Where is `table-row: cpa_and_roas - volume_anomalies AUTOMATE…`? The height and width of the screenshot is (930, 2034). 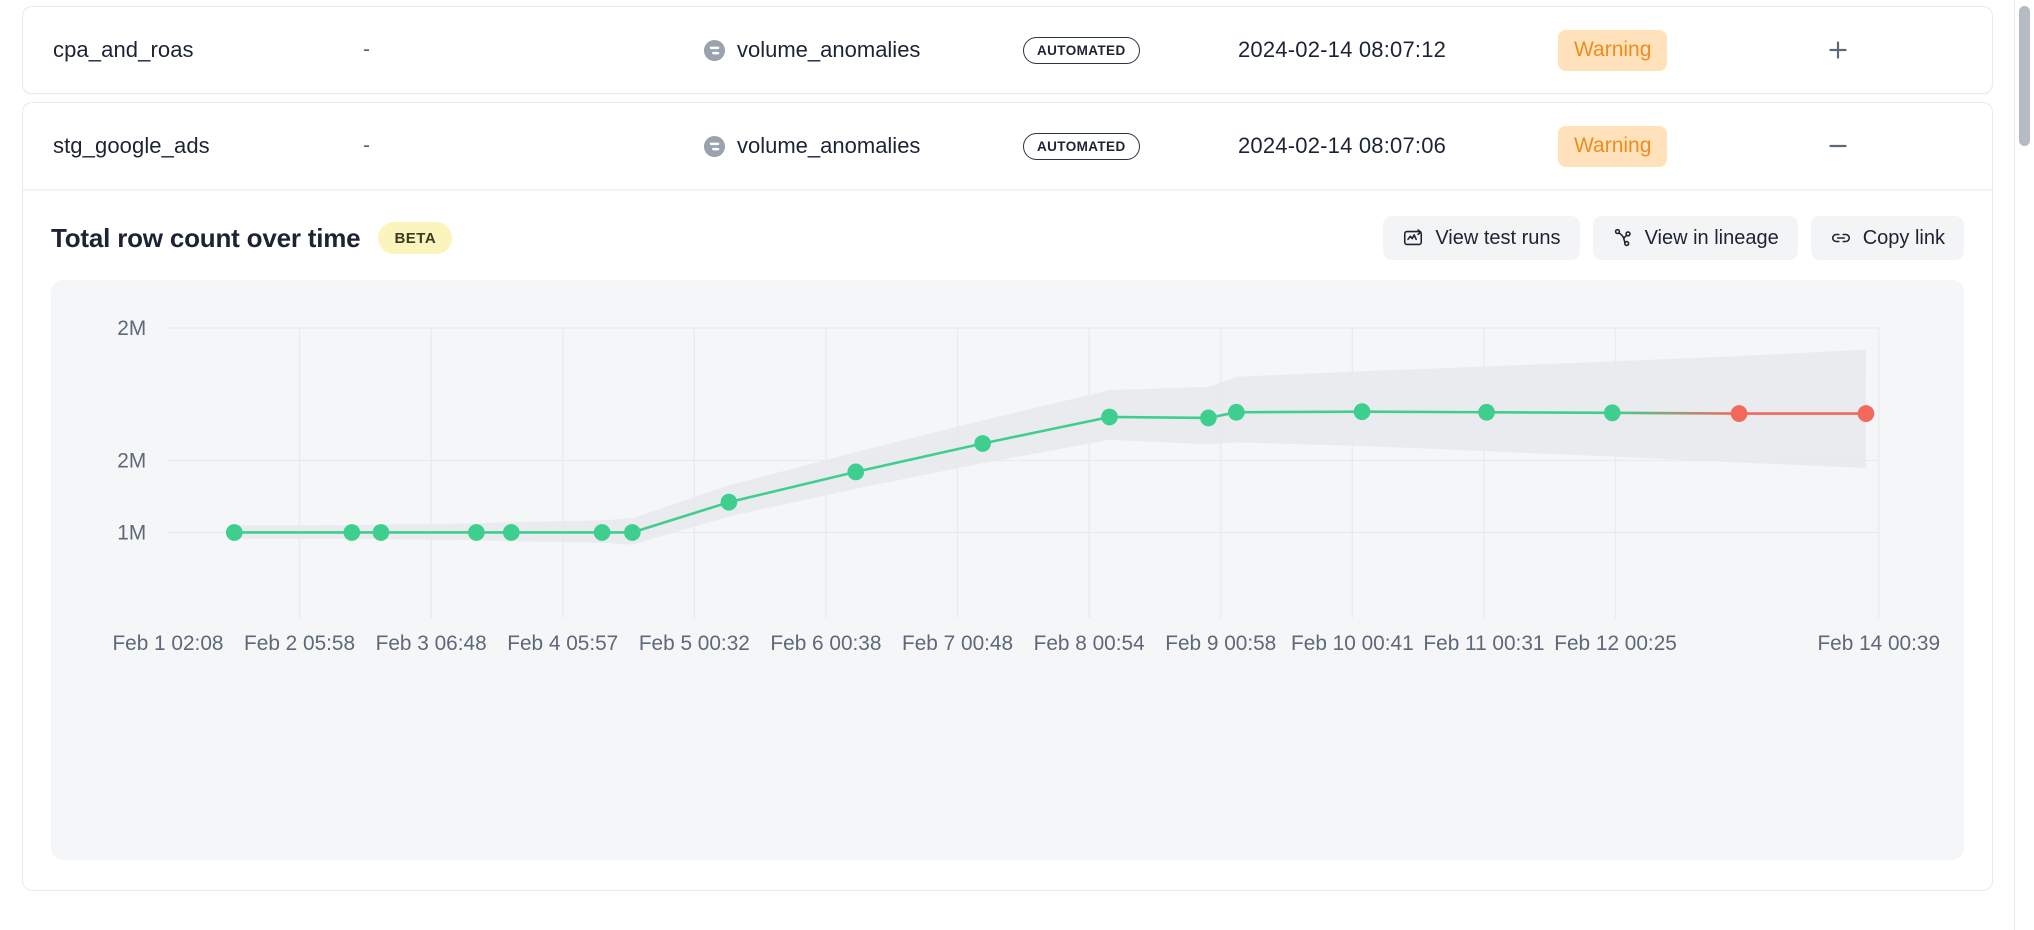 table-row: cpa_and_roas - volume_anomalies AUTOMATE… is located at coordinates (1007, 50).